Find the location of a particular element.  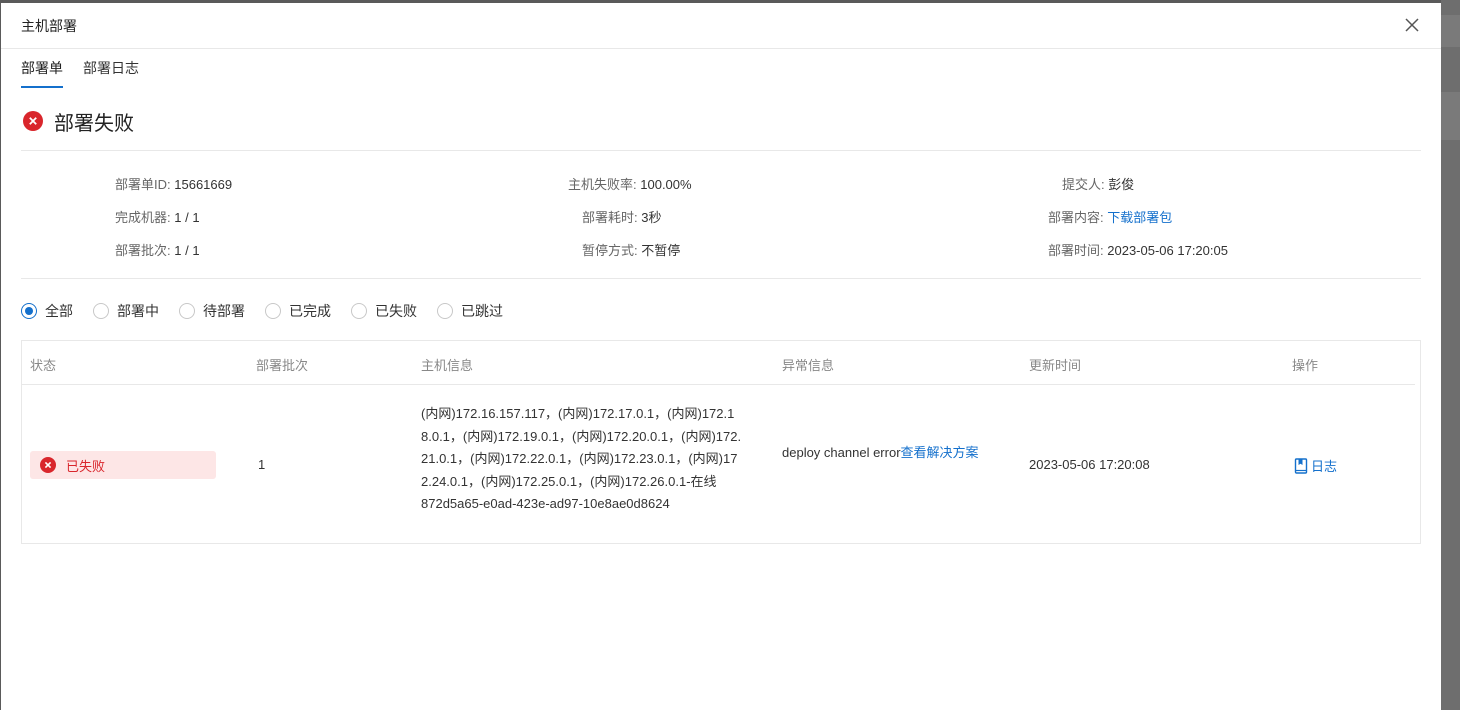

info-value: 不暂停 is located at coordinates (661, 250).